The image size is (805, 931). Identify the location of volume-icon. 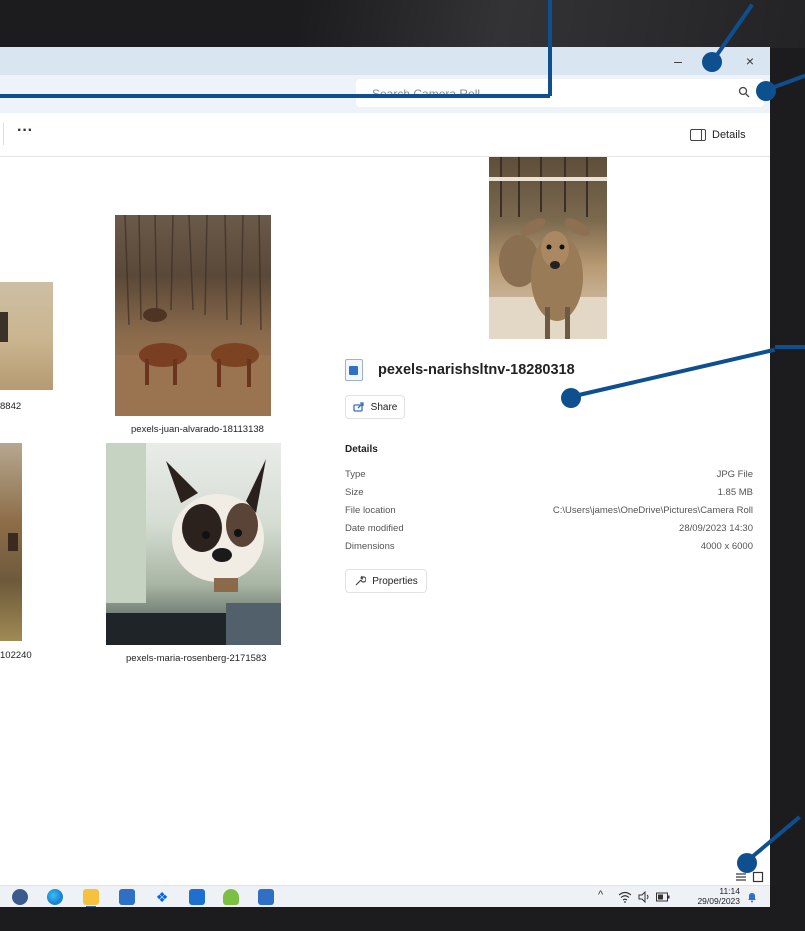
(644, 897).